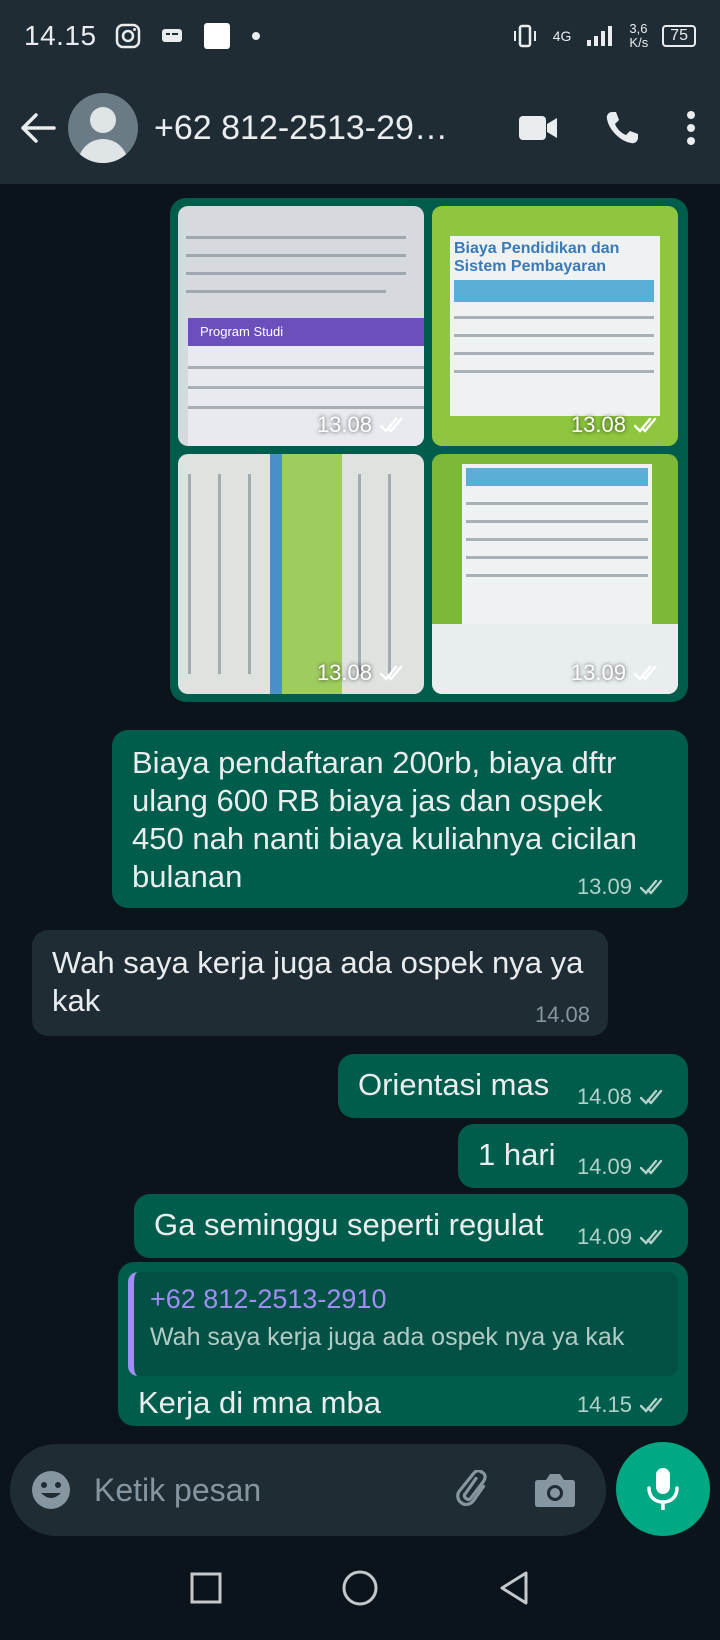  What do you see at coordinates (679, 36) in the screenshot?
I see `battery-indicator: 75` at bounding box center [679, 36].